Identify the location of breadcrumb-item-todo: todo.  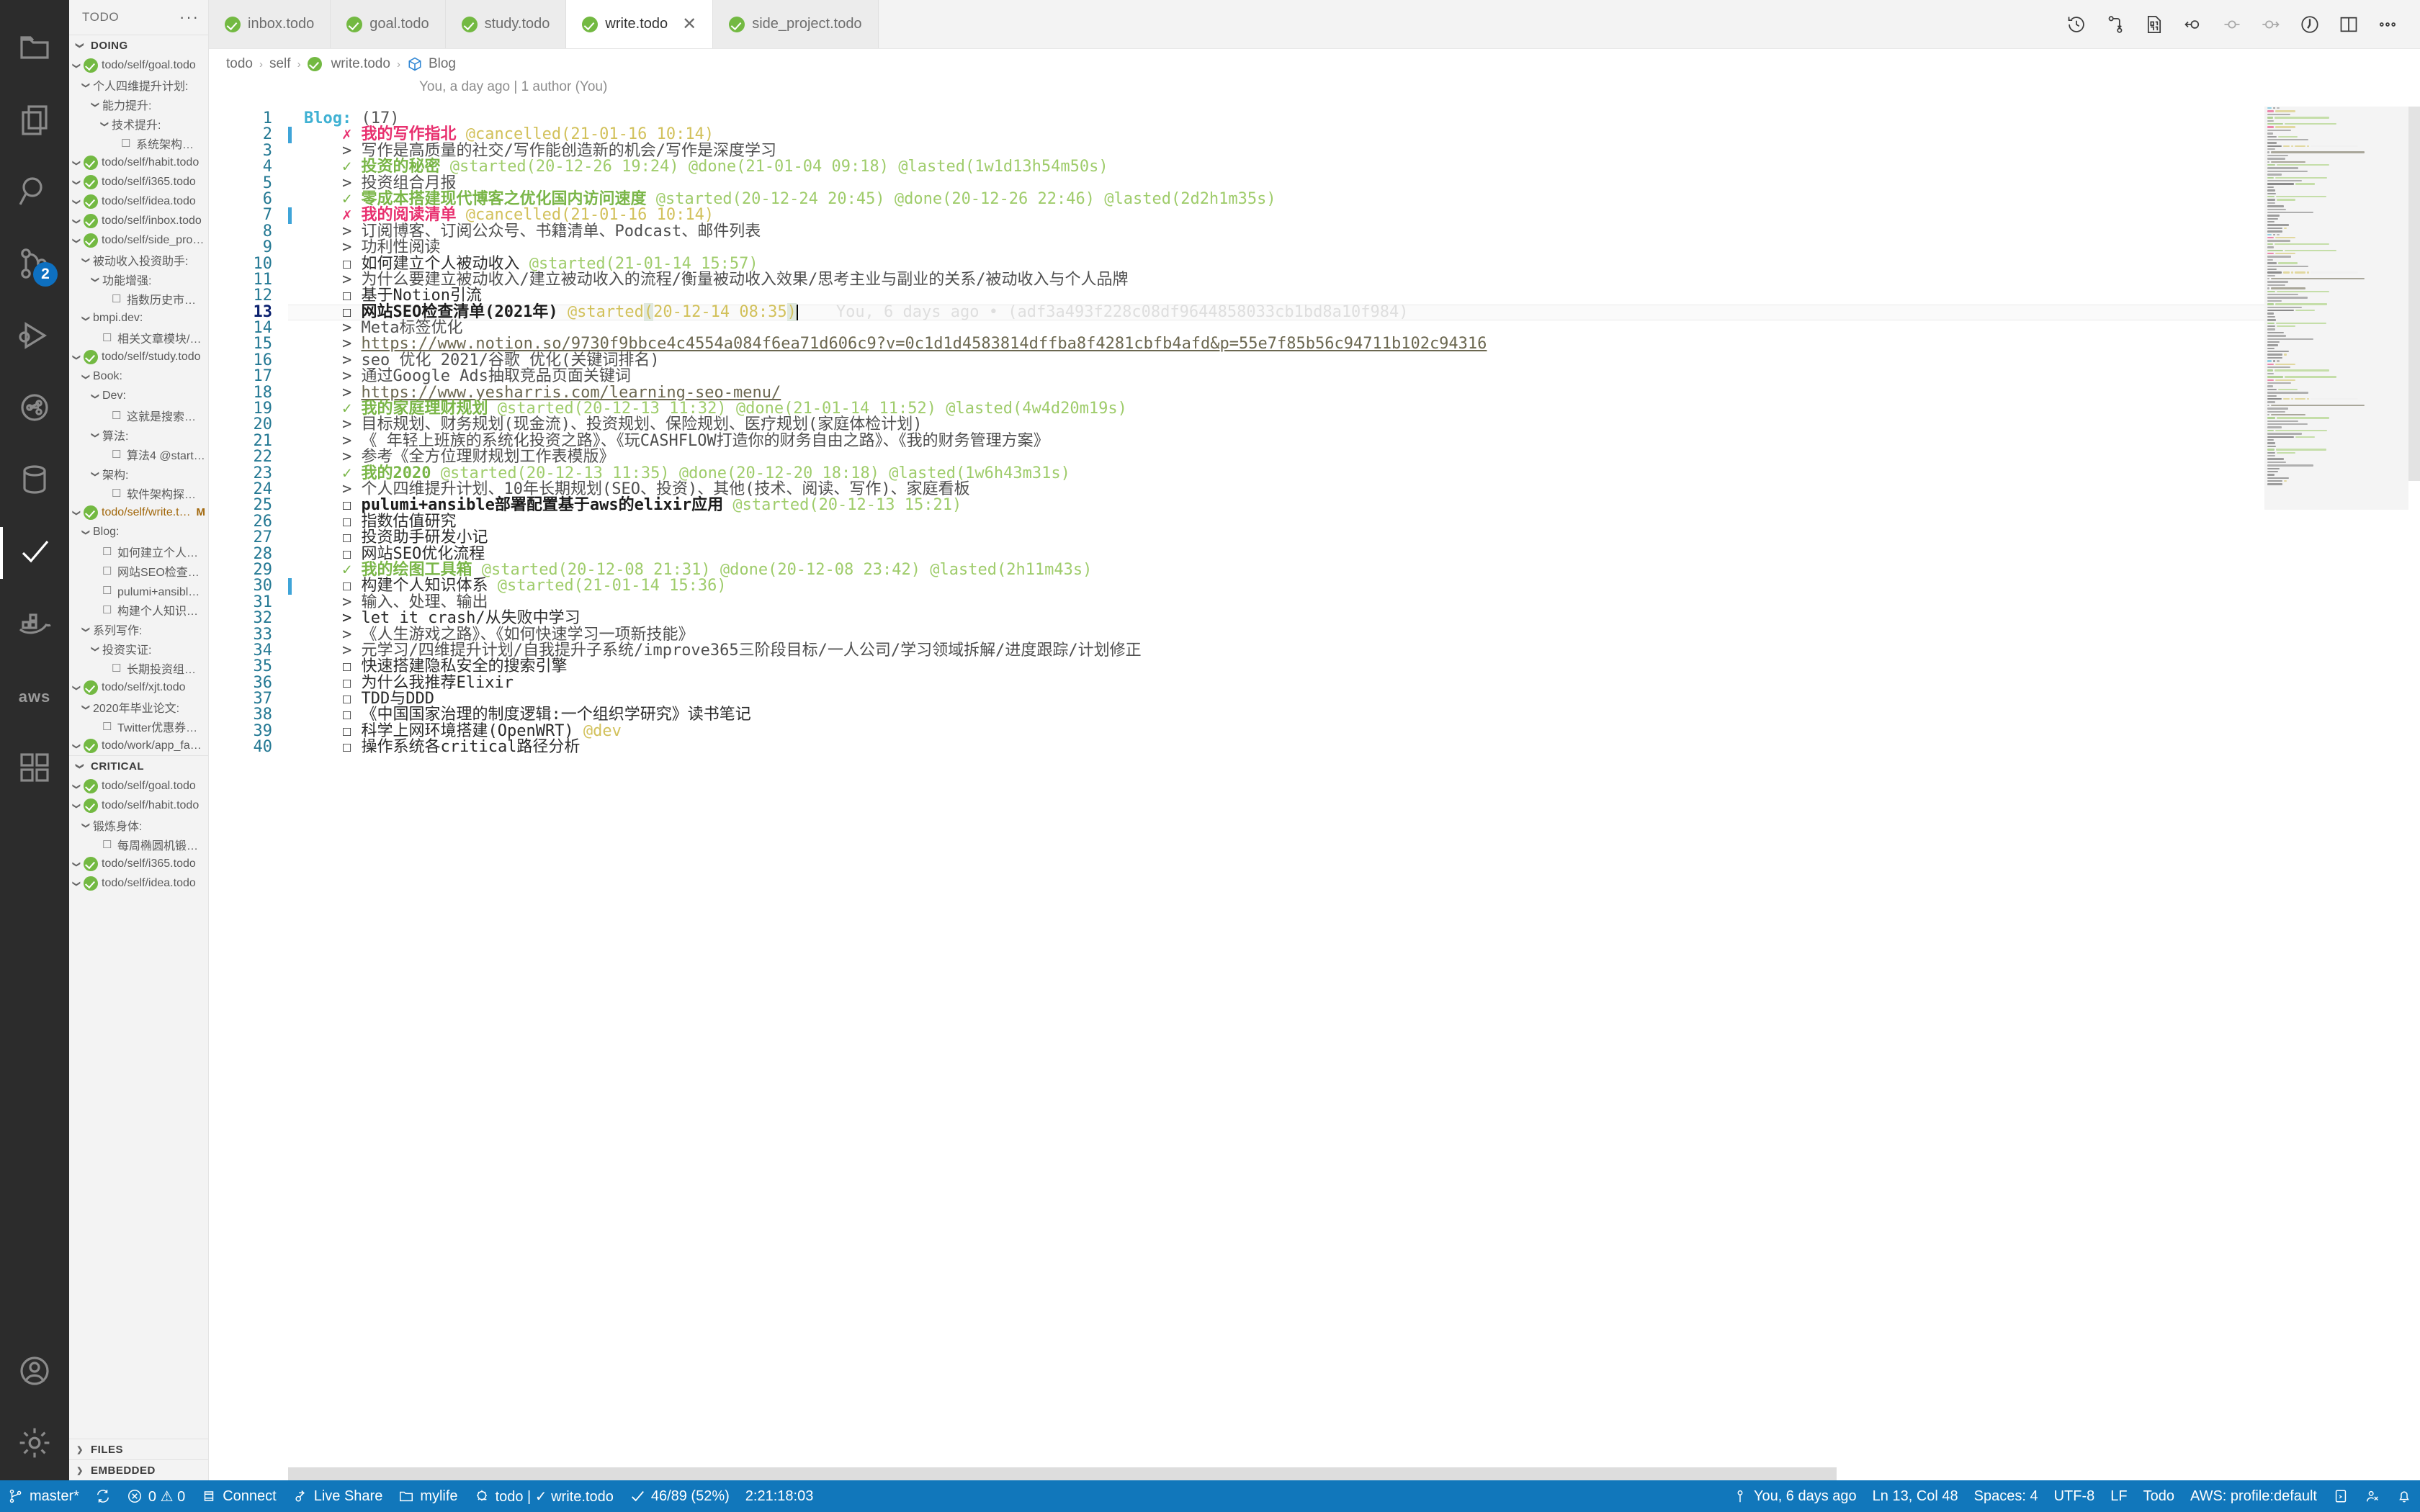
(239, 64).